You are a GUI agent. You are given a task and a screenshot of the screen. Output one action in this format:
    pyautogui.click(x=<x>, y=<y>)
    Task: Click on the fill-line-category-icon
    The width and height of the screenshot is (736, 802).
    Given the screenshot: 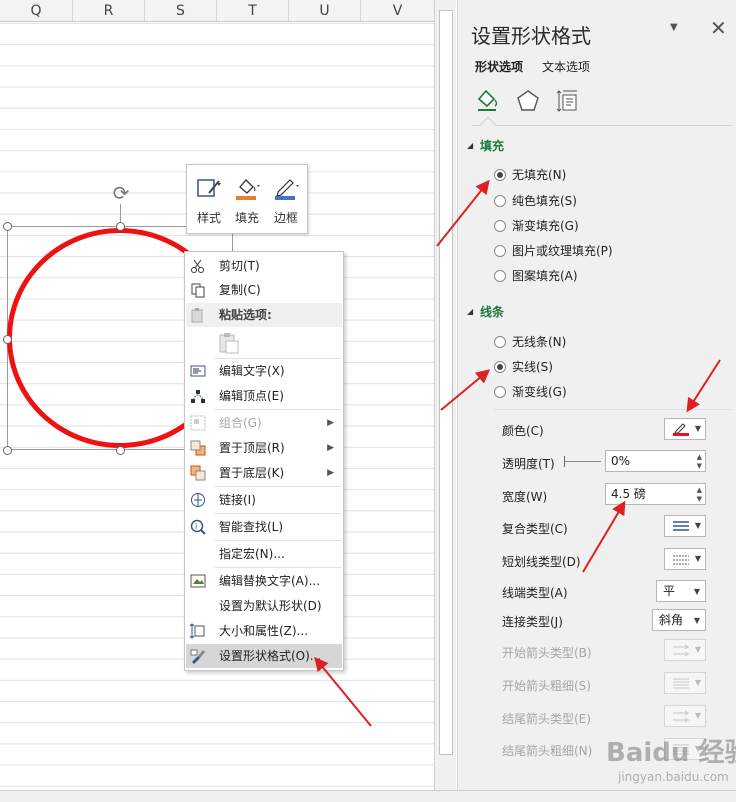 What is the action you would take?
    pyautogui.click(x=487, y=101)
    